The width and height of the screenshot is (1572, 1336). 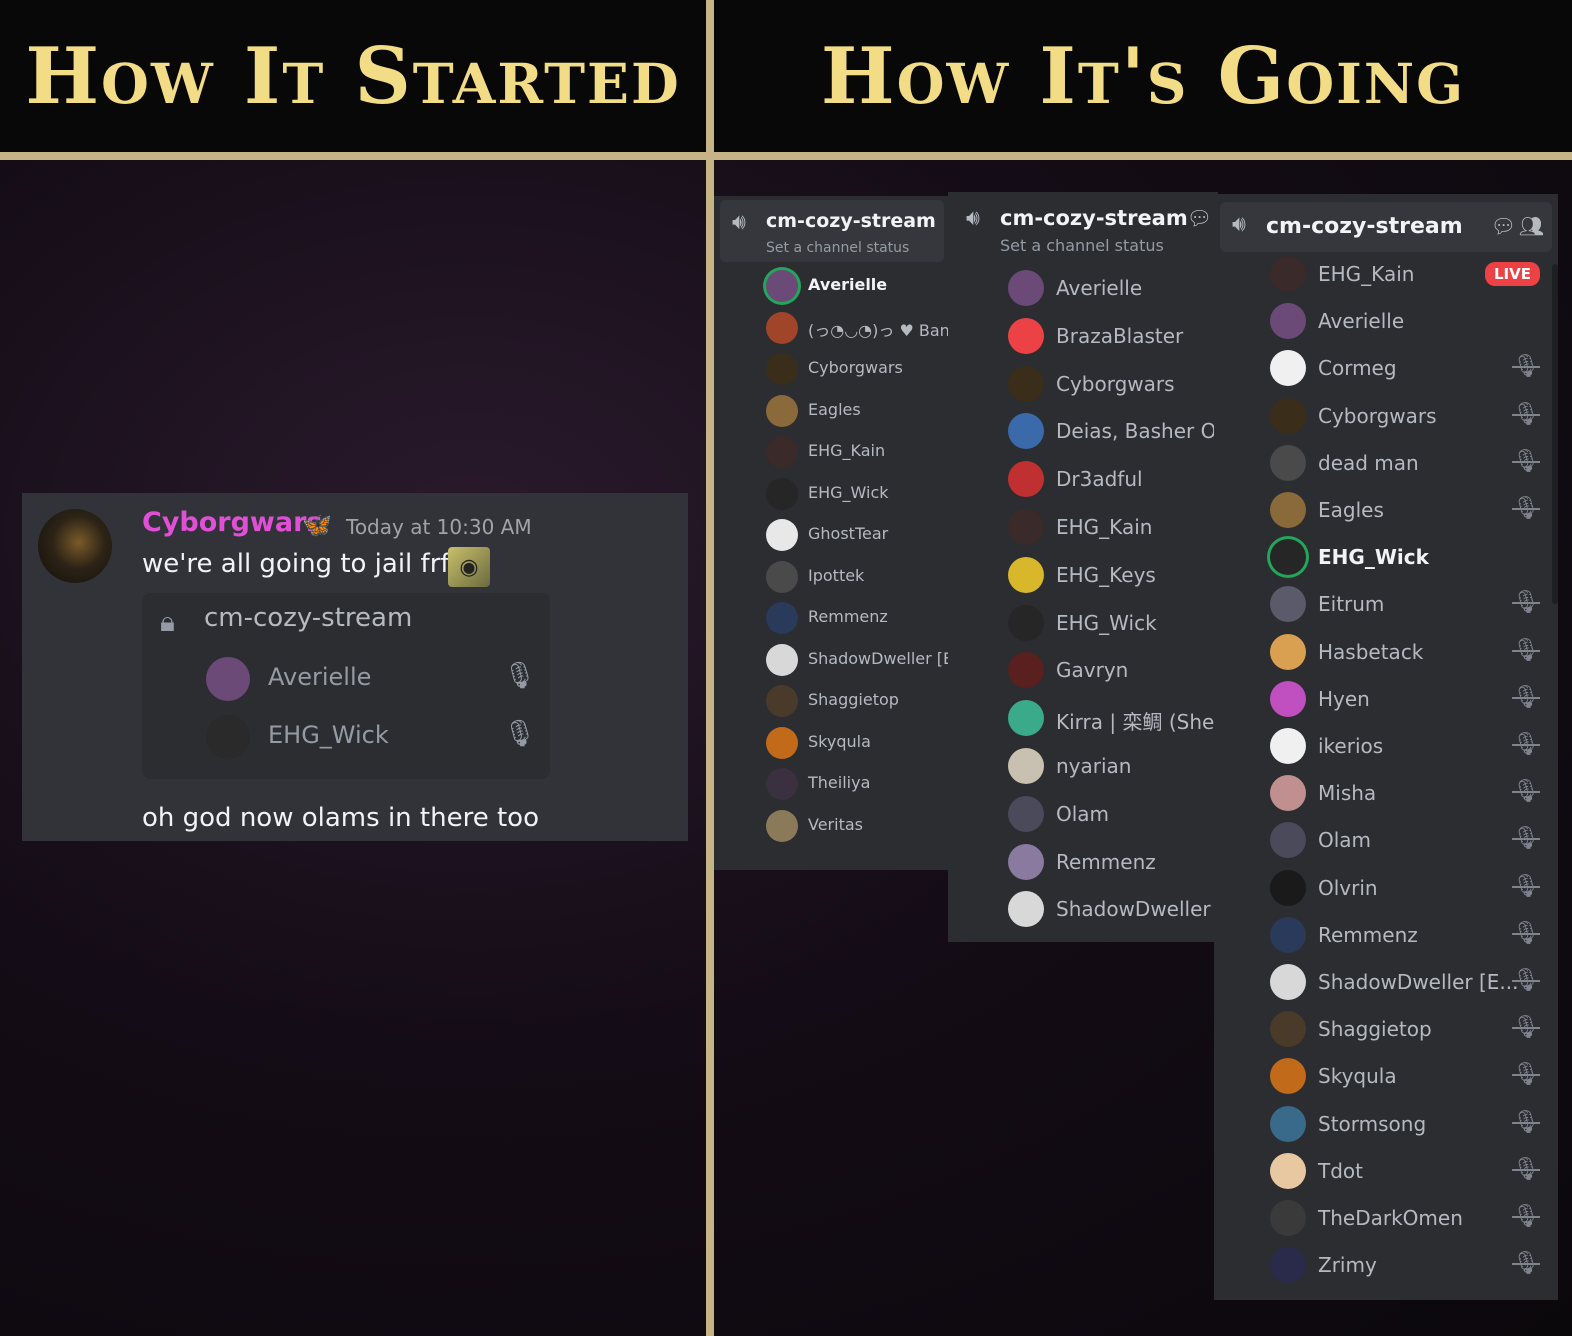 What do you see at coordinates (1405, 842) in the screenshot?
I see `voice-member: Olam 🎙︎` at bounding box center [1405, 842].